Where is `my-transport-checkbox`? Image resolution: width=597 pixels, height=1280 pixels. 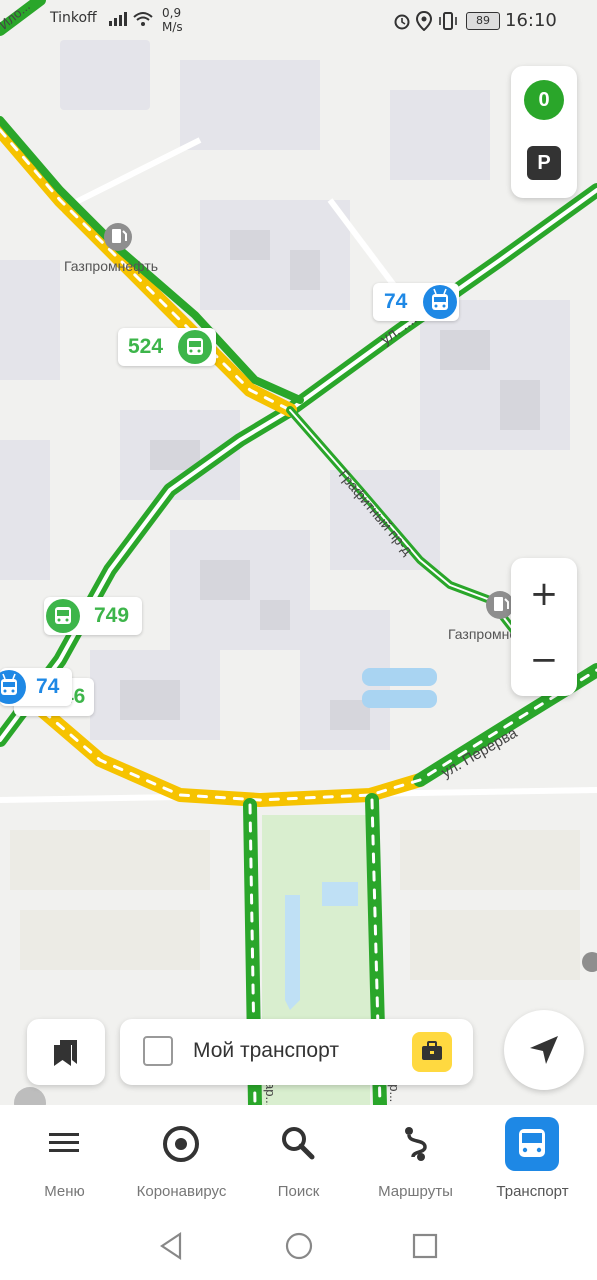 my-transport-checkbox is located at coordinates (158, 1051).